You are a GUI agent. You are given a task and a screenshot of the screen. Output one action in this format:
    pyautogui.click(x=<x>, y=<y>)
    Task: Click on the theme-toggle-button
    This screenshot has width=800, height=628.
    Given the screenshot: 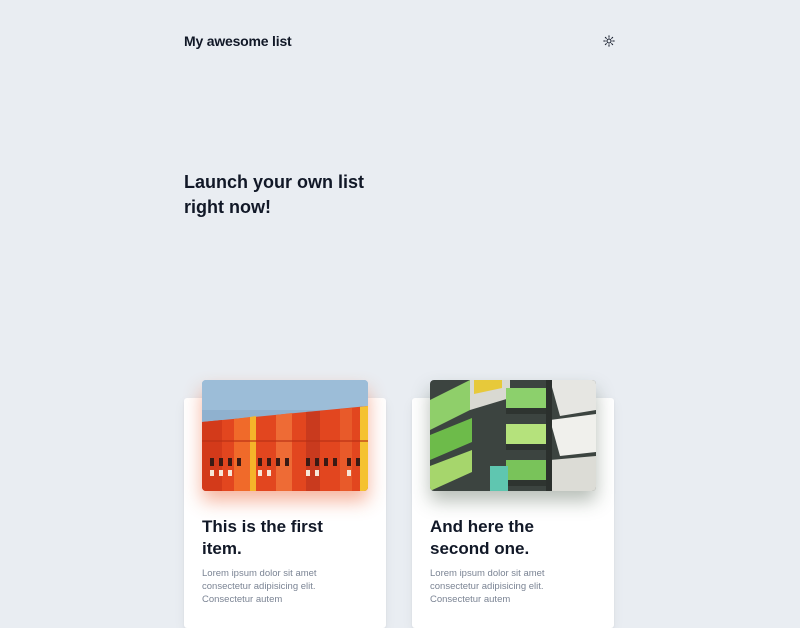 What is the action you would take?
    pyautogui.click(x=609, y=41)
    